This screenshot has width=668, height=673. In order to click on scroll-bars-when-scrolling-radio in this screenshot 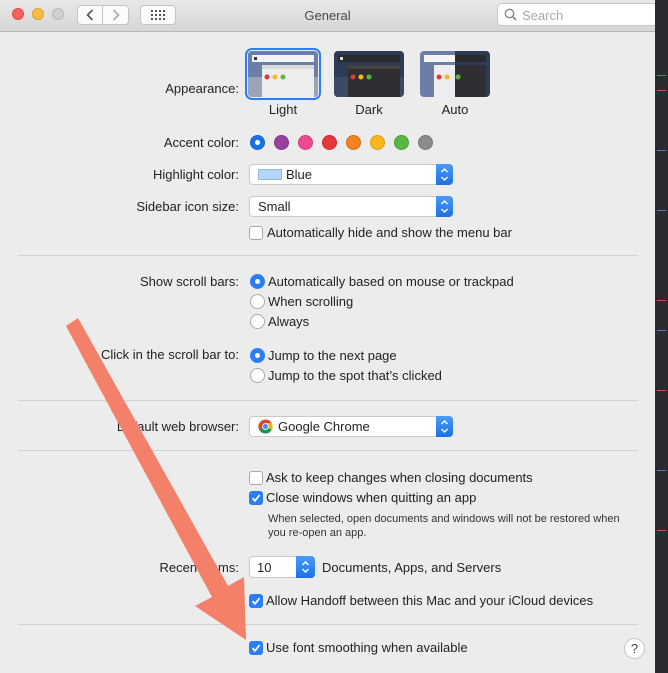, I will do `click(257, 301)`.